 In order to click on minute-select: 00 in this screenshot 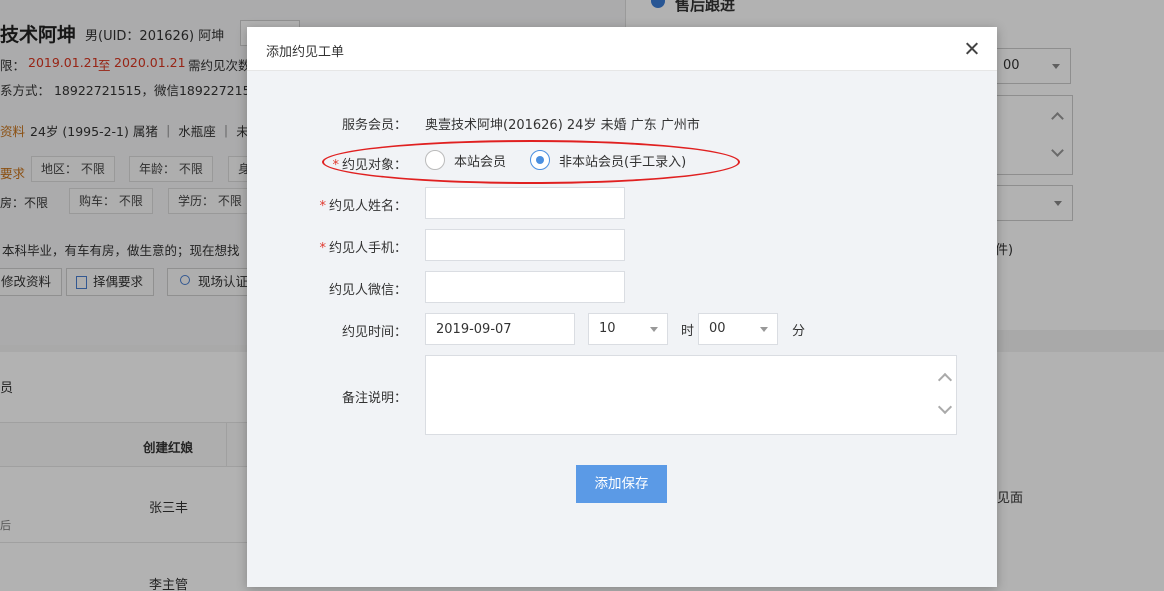, I will do `click(738, 329)`.